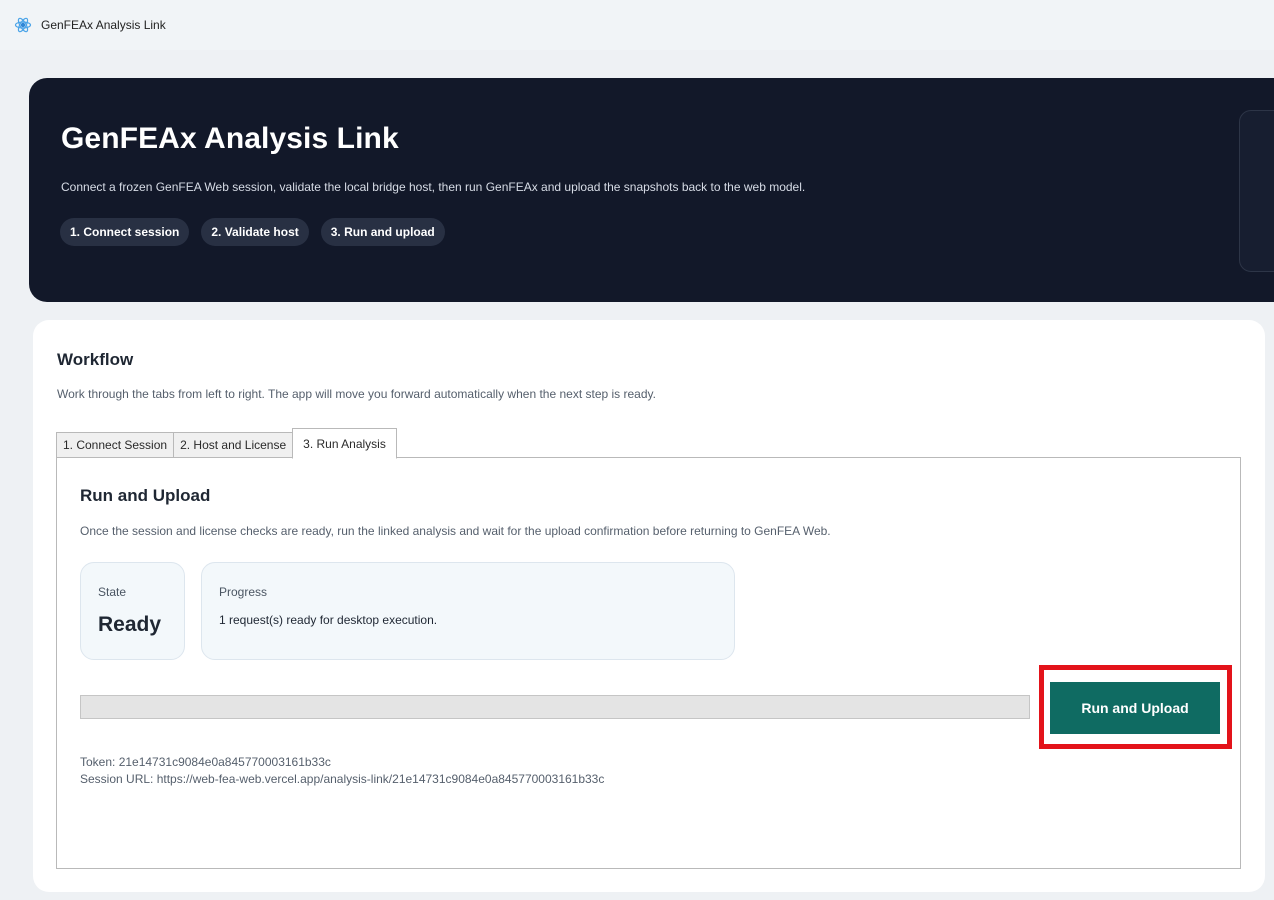  Describe the element at coordinates (115, 445) in the screenshot. I see `tab-connect-session: 1. Connect Session` at that location.